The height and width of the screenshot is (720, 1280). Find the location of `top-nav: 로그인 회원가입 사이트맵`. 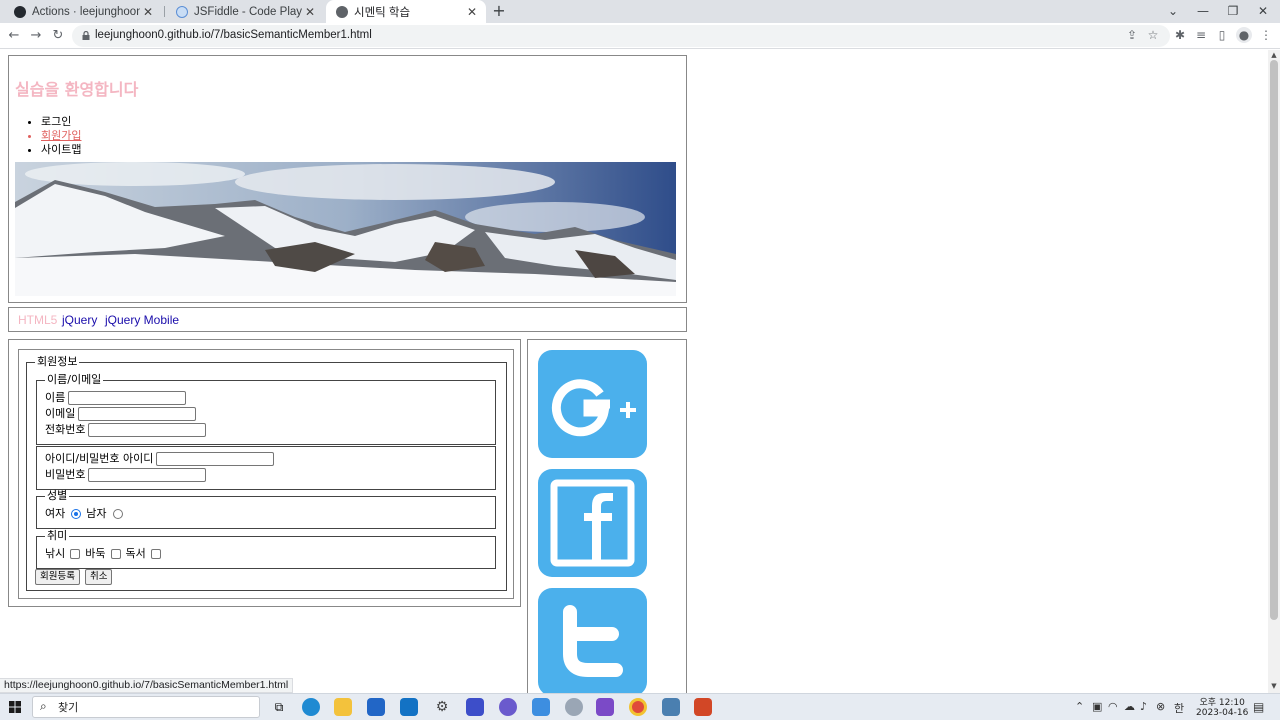

top-nav: 로그인 회원가입 사이트맵 is located at coordinates (61, 136).